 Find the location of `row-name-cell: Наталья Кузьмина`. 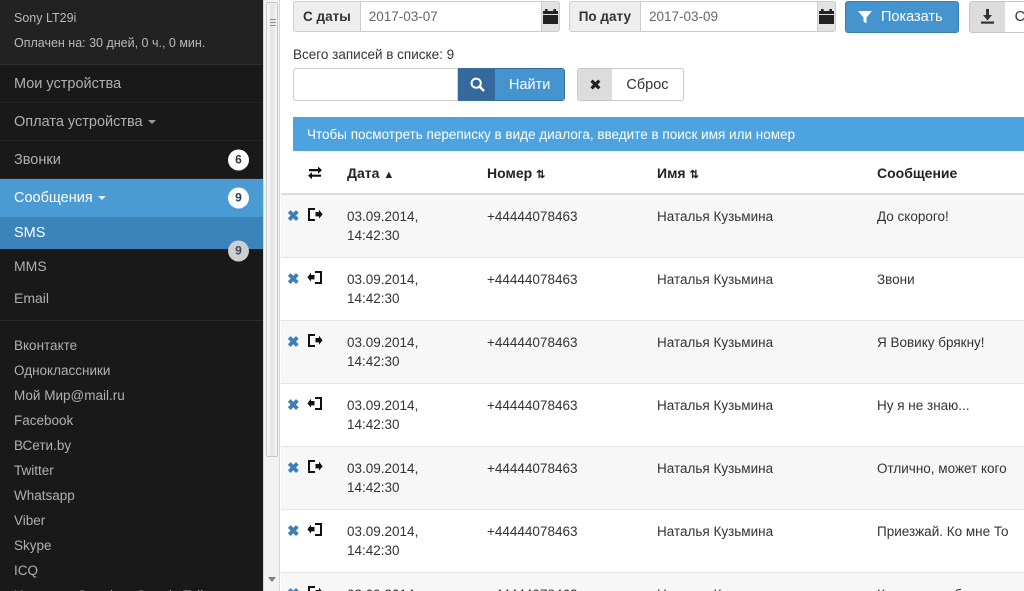

row-name-cell: Наталья Кузьмина is located at coordinates (767, 225).